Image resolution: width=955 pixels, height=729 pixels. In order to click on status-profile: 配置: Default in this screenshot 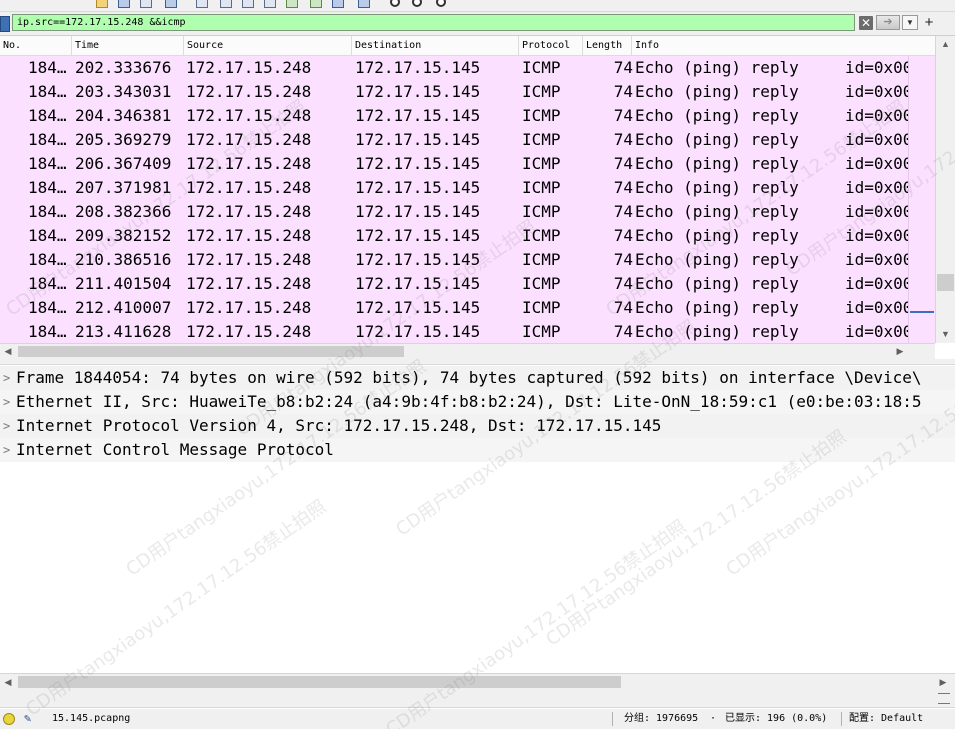, I will do `click(886, 719)`.